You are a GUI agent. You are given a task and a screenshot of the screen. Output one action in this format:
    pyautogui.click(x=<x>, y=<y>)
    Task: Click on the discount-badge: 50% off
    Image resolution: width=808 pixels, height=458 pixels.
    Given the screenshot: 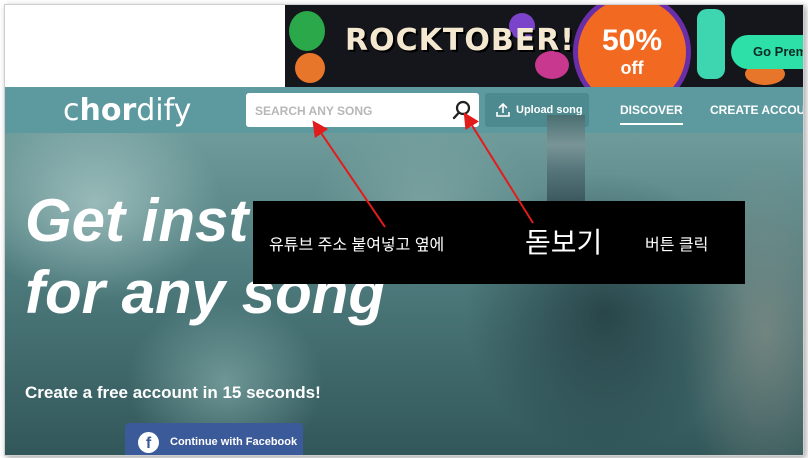 What is the action you would take?
    pyautogui.click(x=632, y=46)
    